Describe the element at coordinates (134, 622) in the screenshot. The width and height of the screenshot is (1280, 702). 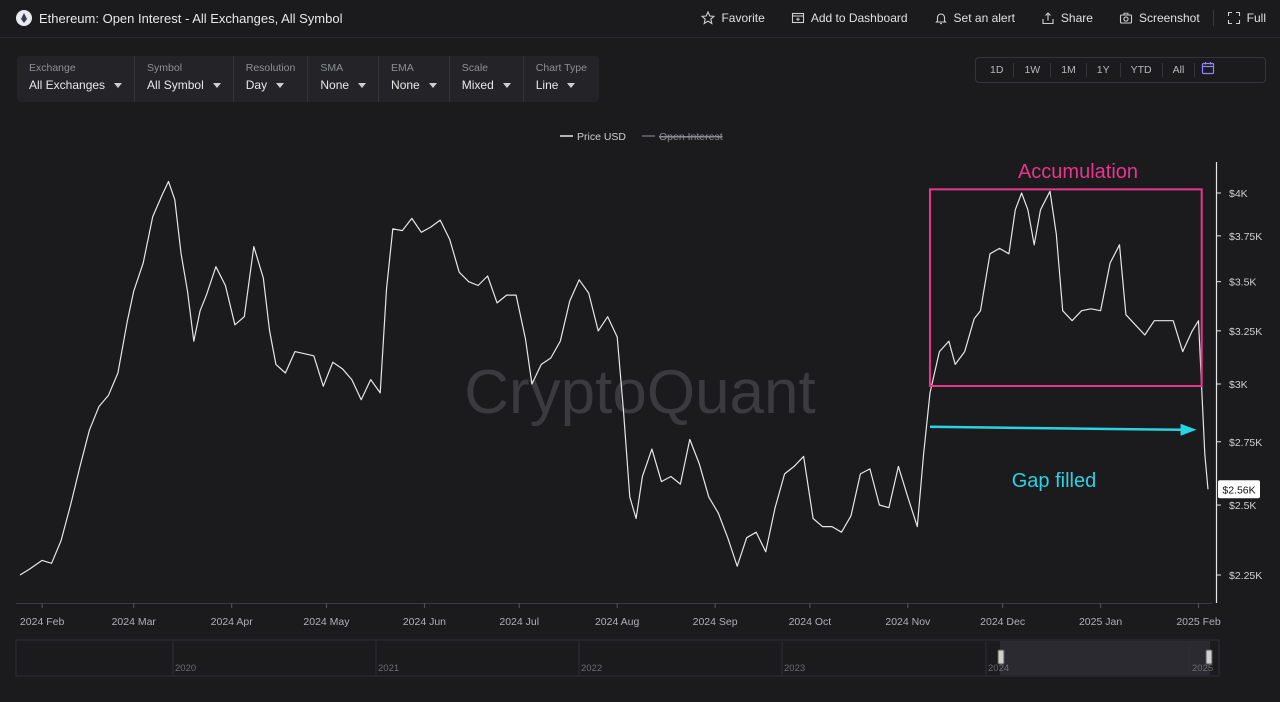
I see `x-tick-label: 2024 Mar` at that location.